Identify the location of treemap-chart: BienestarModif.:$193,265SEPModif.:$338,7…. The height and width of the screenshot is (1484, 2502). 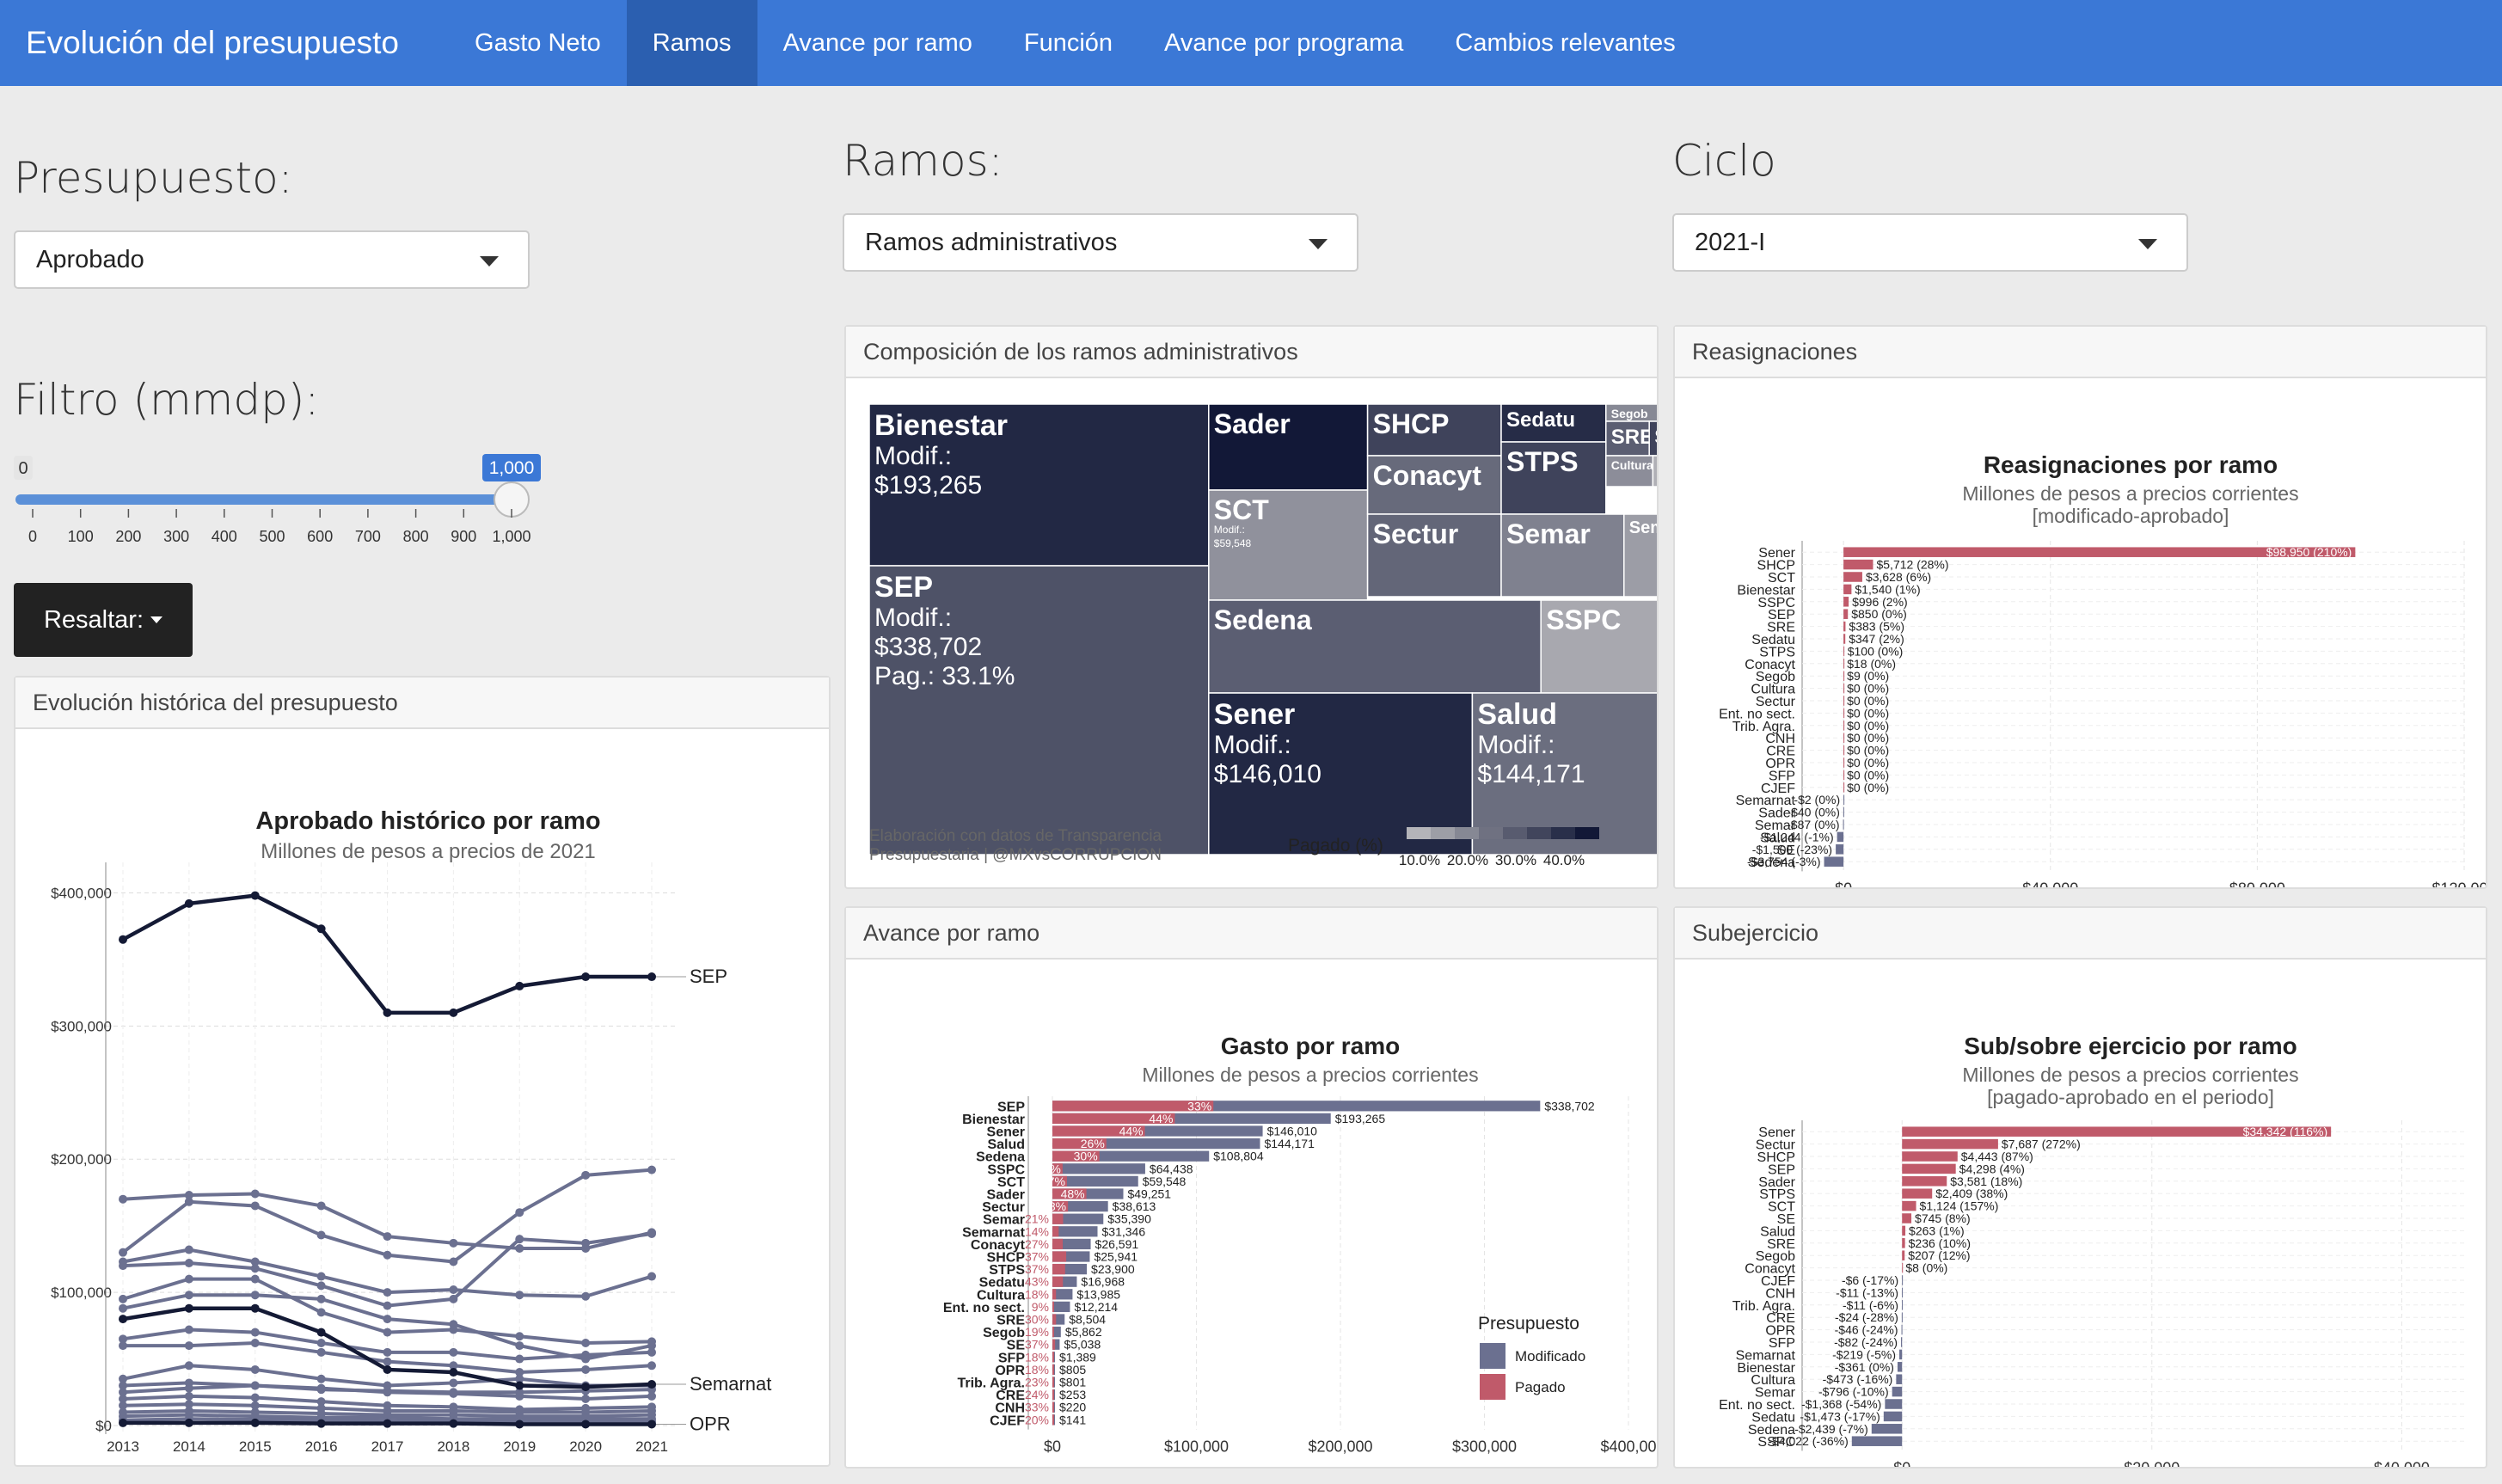
(1288, 635).